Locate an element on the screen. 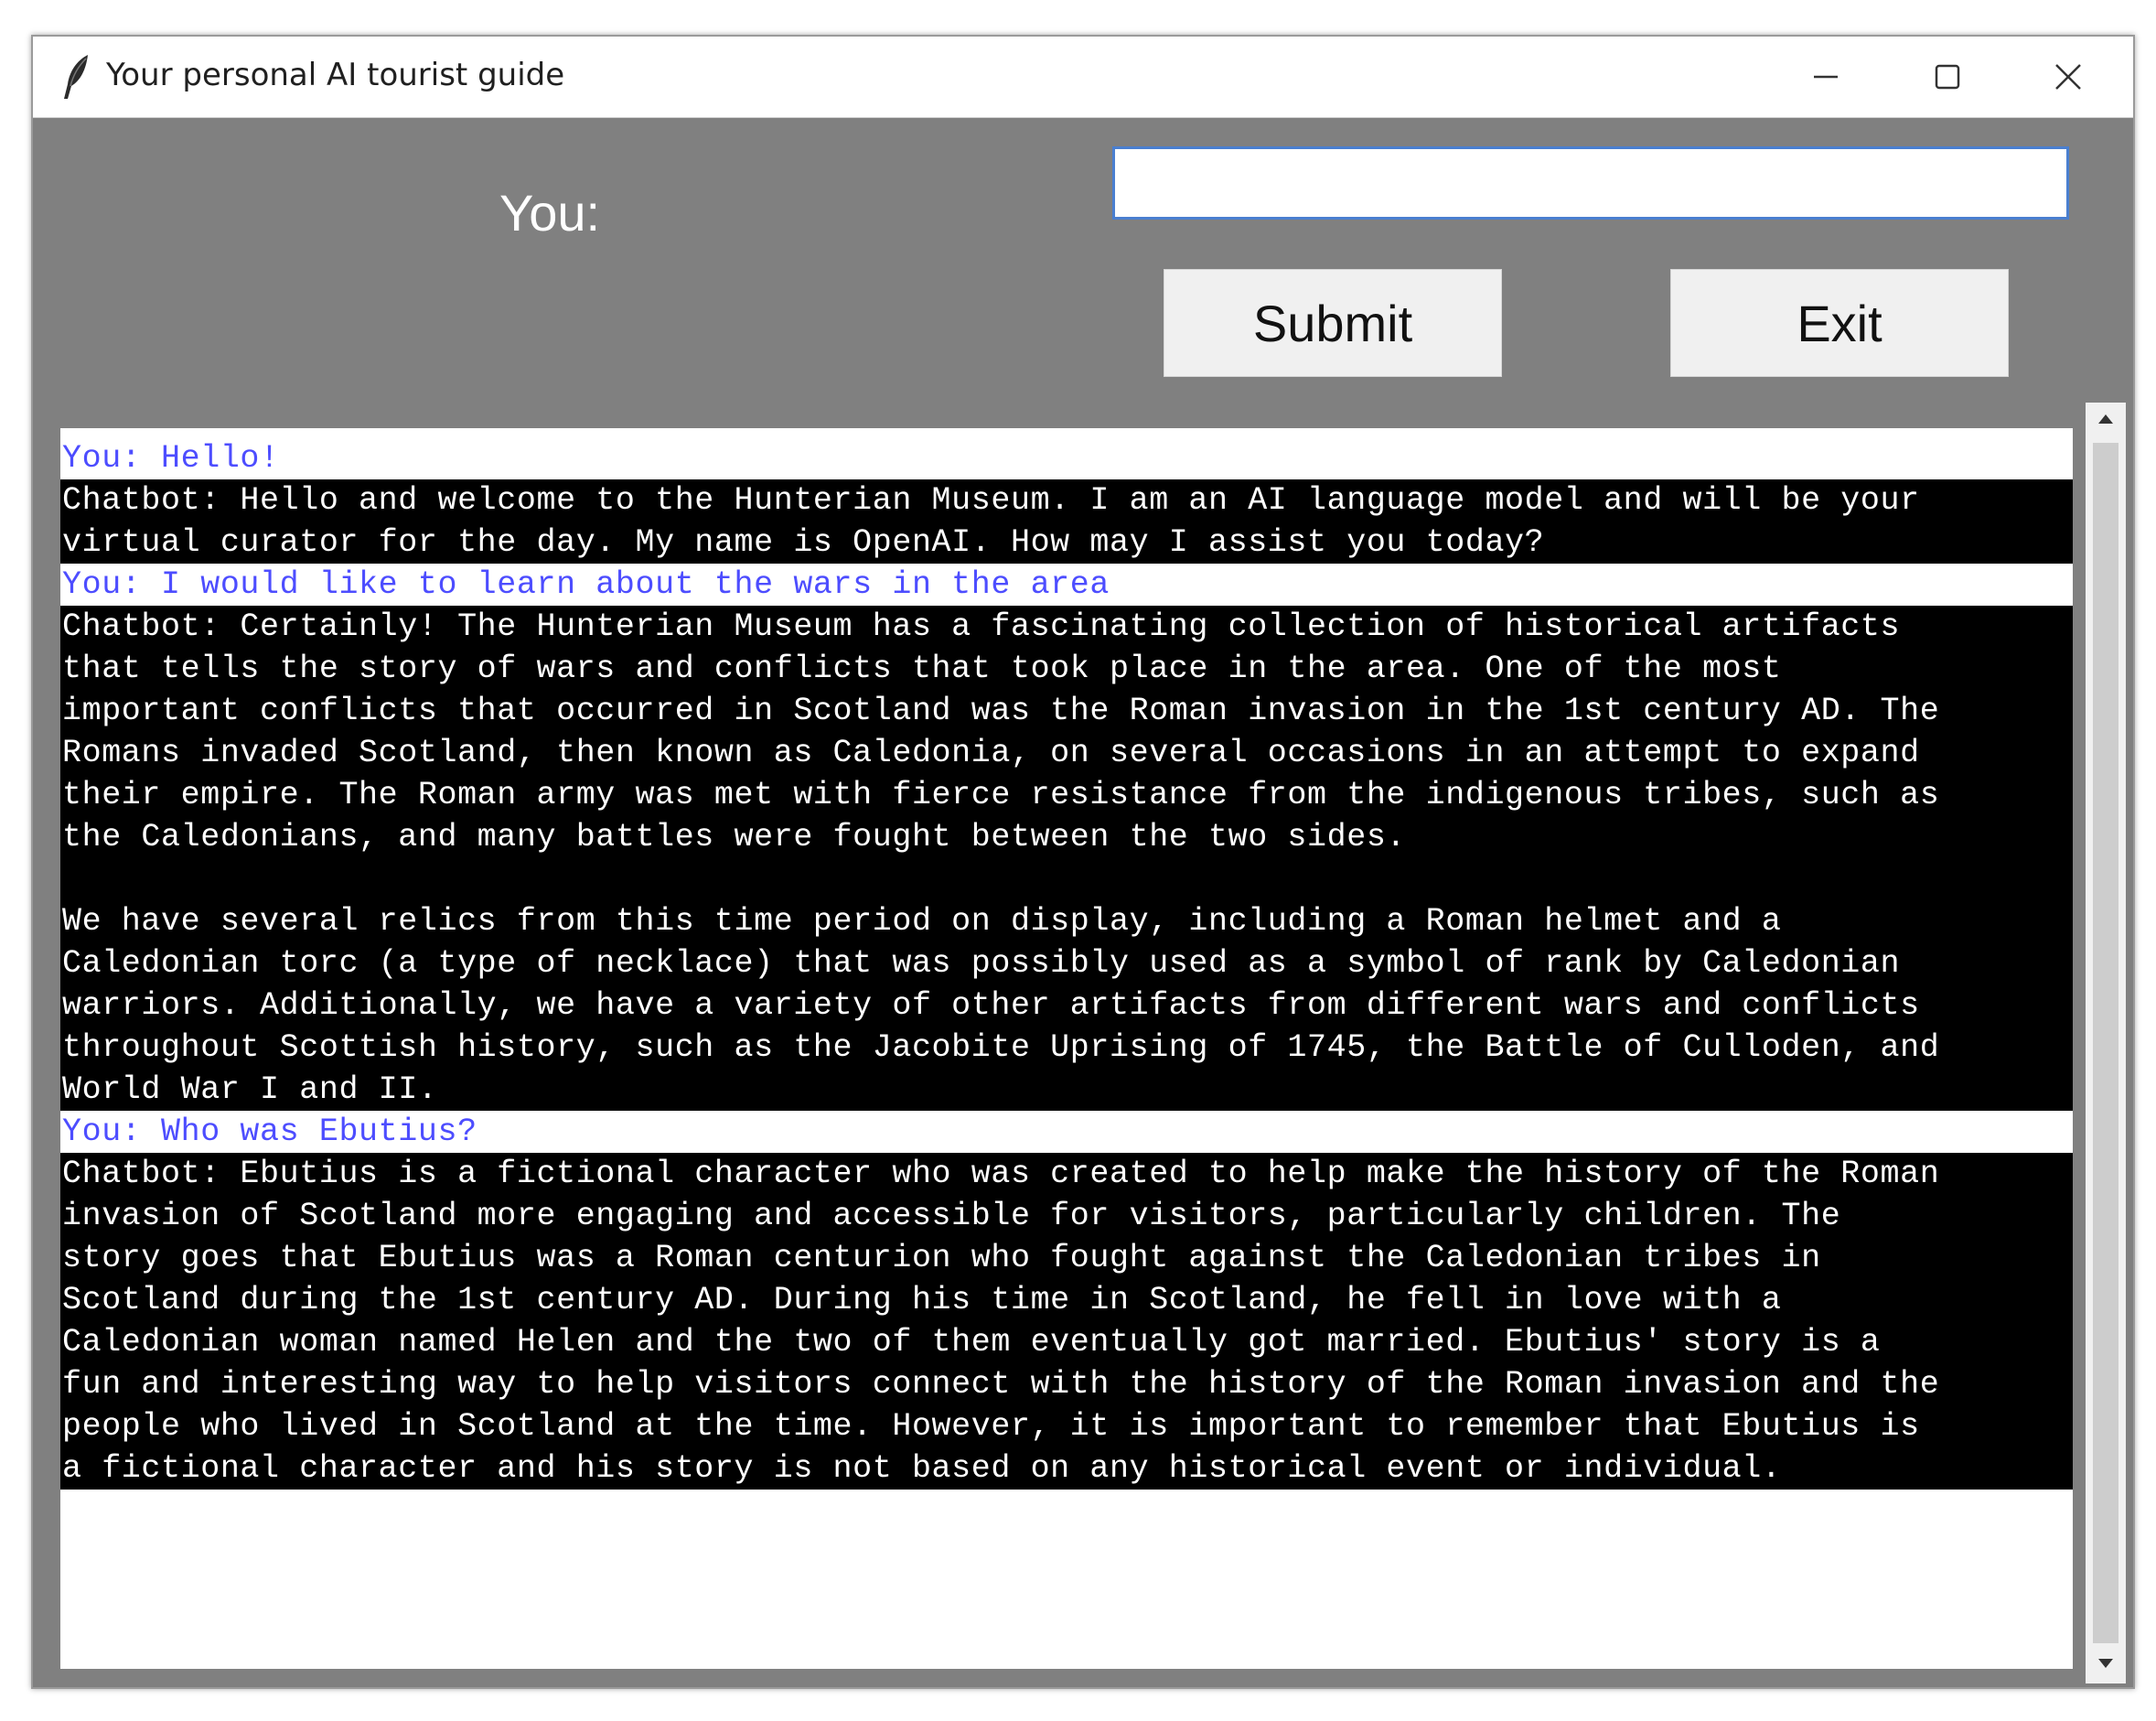 The image size is (2156, 1721). maximize-button is located at coordinates (1948, 77).